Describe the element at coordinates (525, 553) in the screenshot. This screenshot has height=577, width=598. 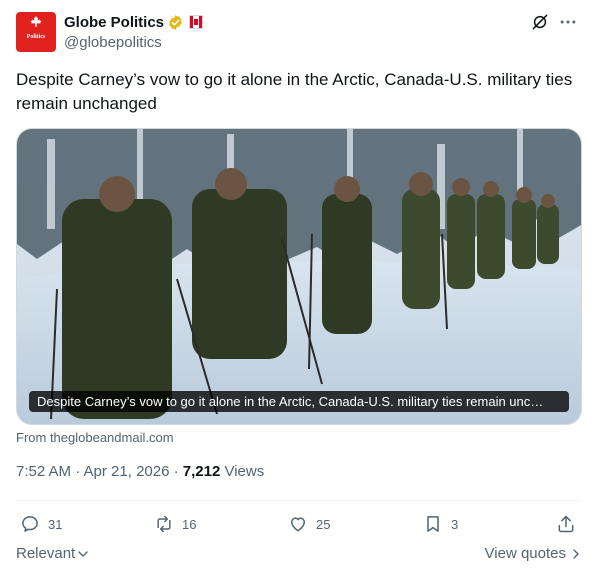
I see `view-quotes-label: View quotes` at that location.